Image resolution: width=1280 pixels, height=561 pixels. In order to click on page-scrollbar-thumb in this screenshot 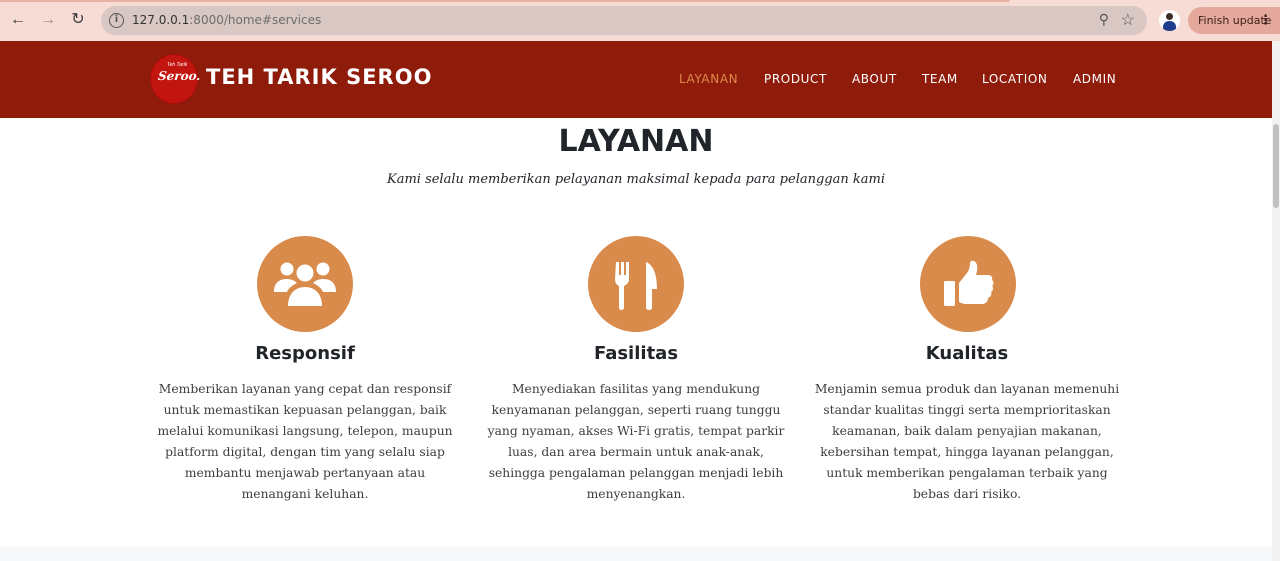, I will do `click(1276, 166)`.